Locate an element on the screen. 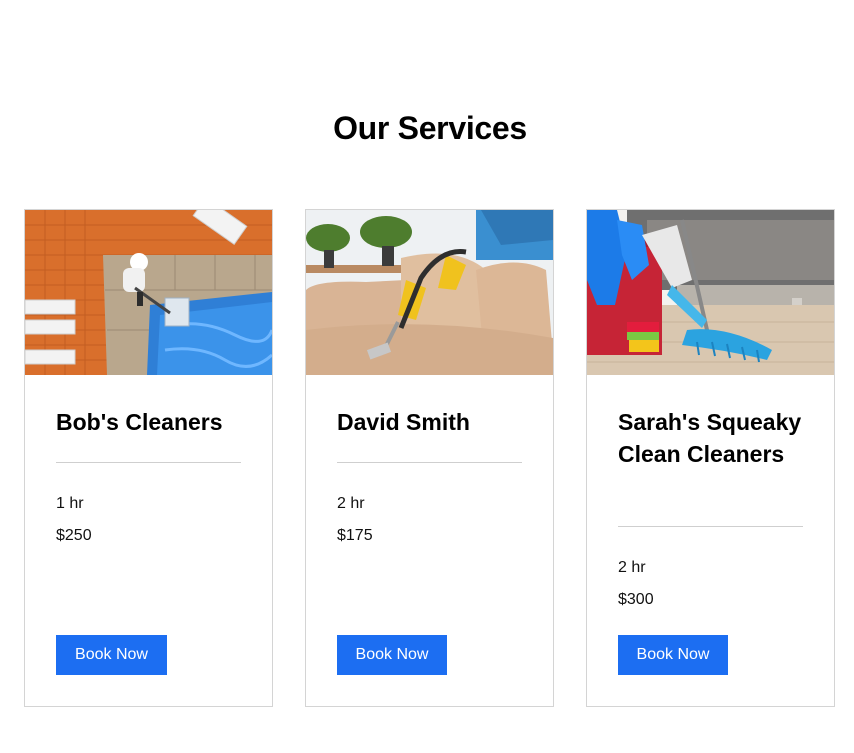 This screenshot has height=753, width=854. service-price: $175 is located at coordinates (355, 535).